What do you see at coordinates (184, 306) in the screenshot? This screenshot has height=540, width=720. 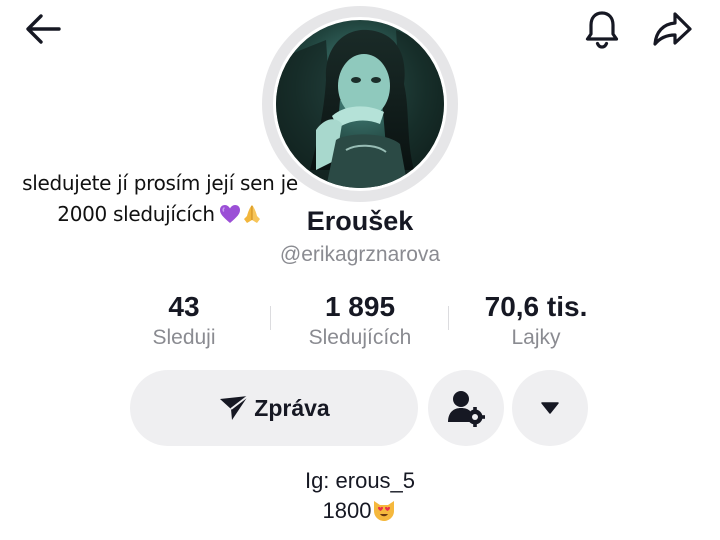 I see `following-count: 43` at bounding box center [184, 306].